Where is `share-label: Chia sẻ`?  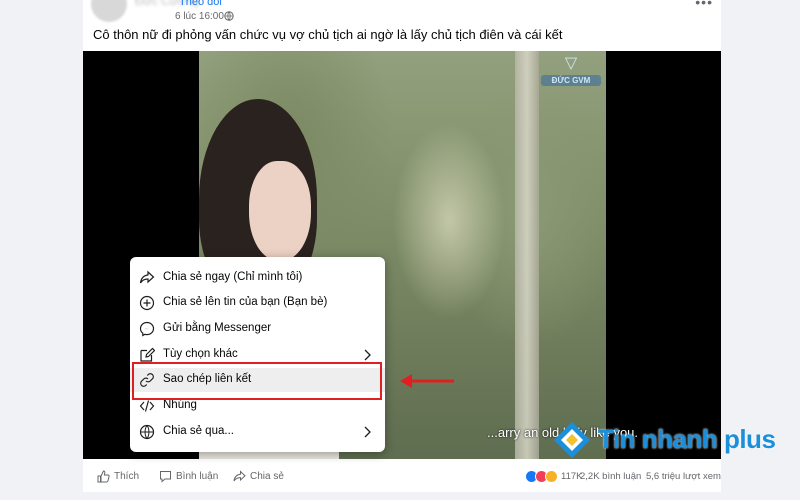
share-label: Chia sẻ is located at coordinates (267, 476).